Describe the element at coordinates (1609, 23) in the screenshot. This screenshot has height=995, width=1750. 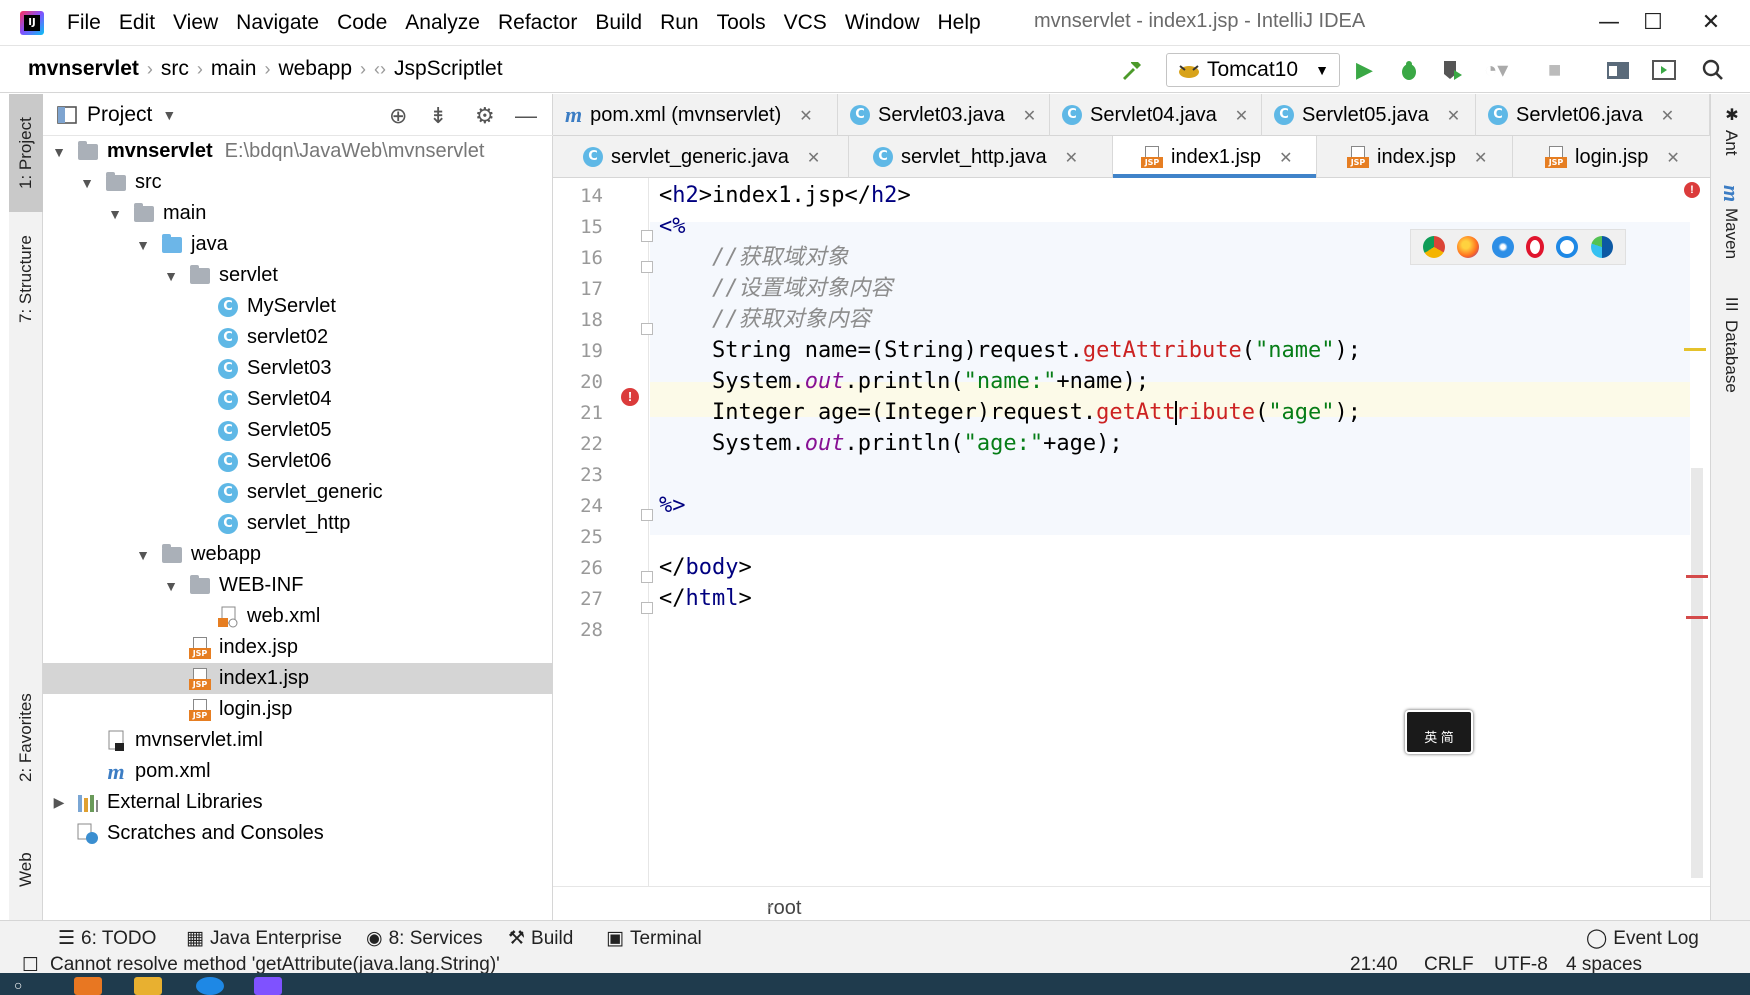
I see `minimize-button: —` at that location.